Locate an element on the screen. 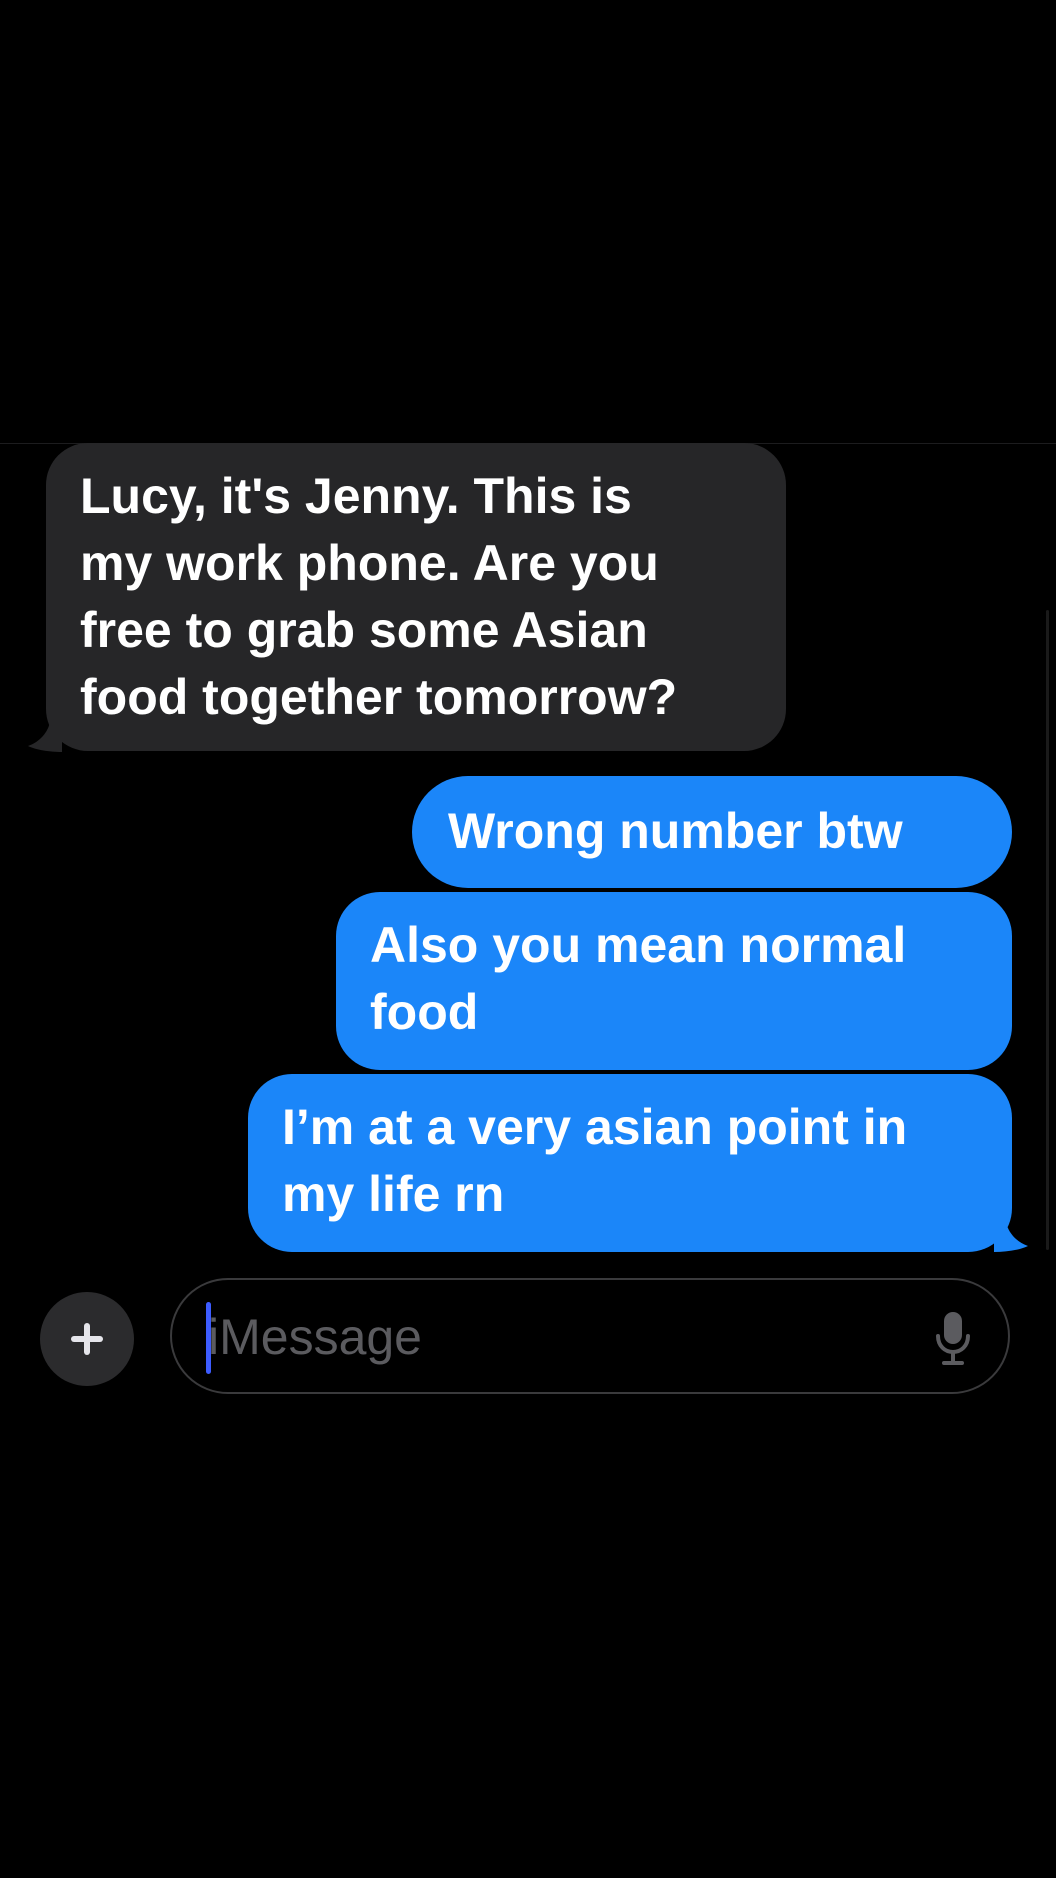  microphone-icon is located at coordinates (953, 1339).